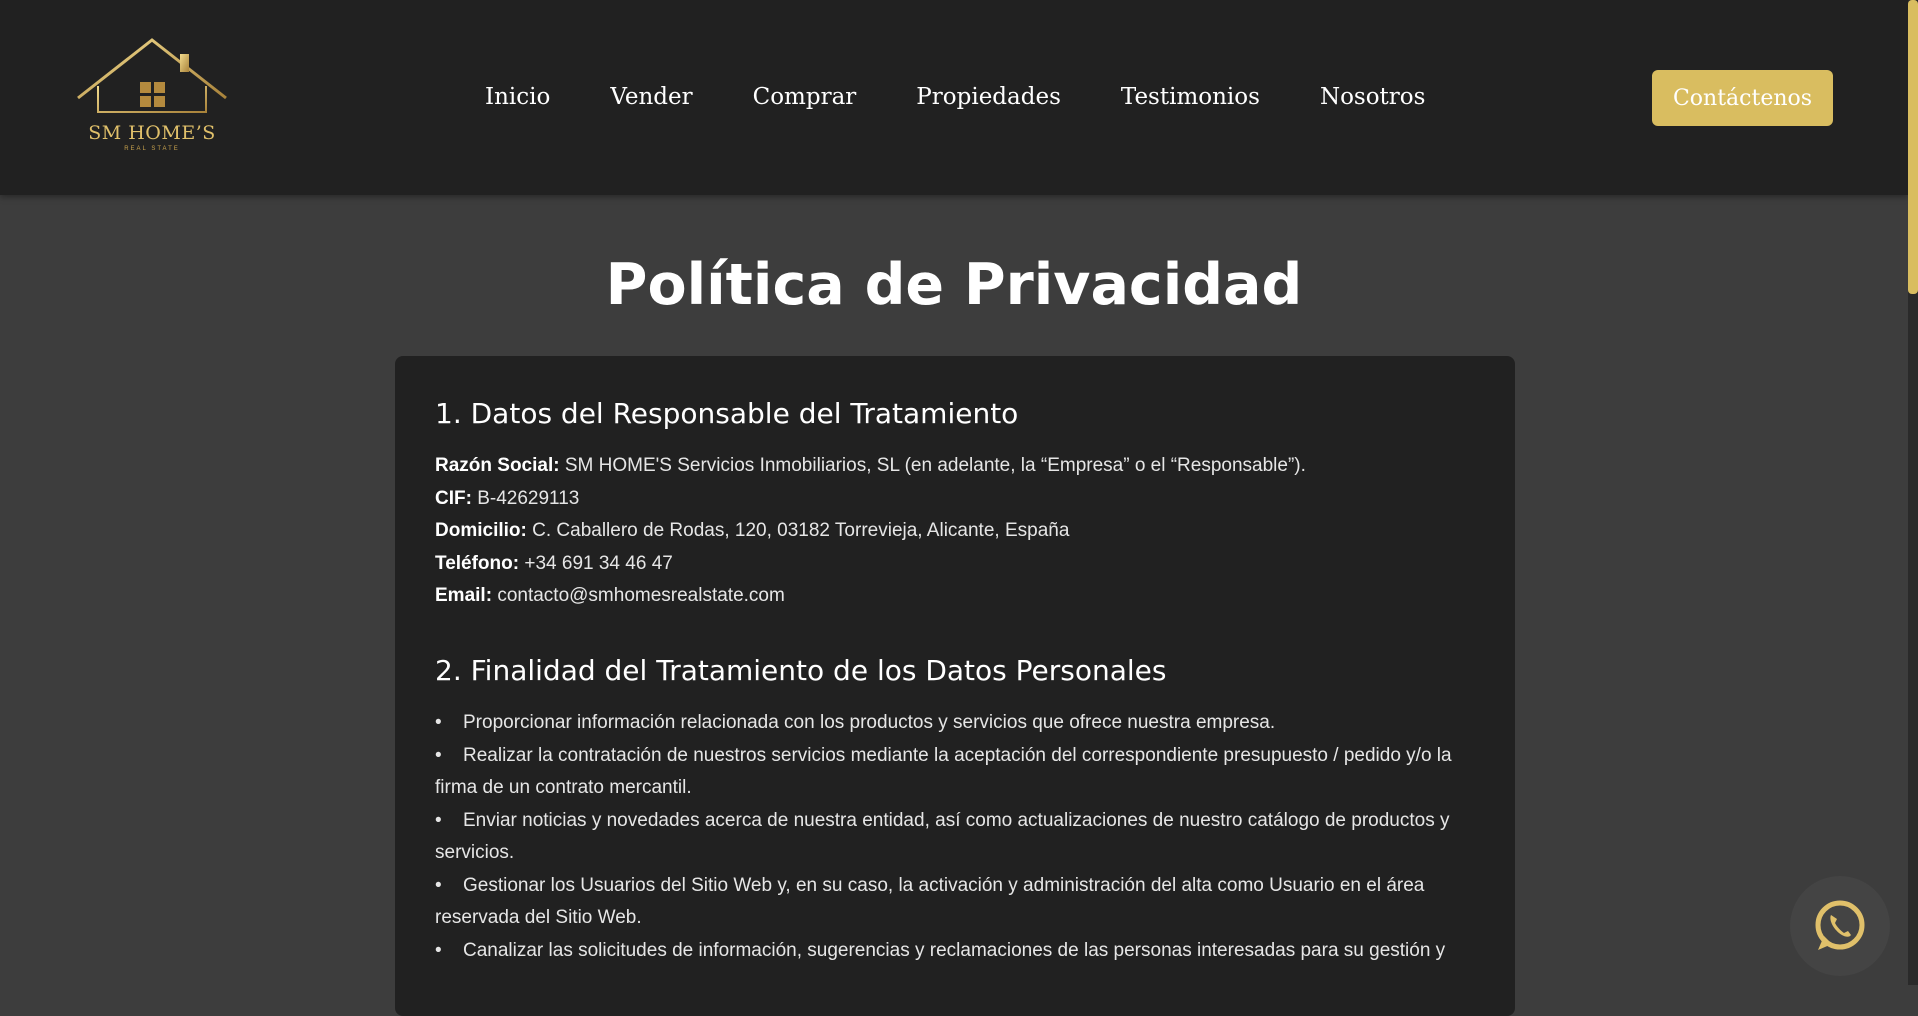 Image resolution: width=1918 pixels, height=1016 pixels. What do you see at coordinates (955, 564) in the screenshot?
I see `info-telefono: Teléfono: +34 691 34 46 47` at bounding box center [955, 564].